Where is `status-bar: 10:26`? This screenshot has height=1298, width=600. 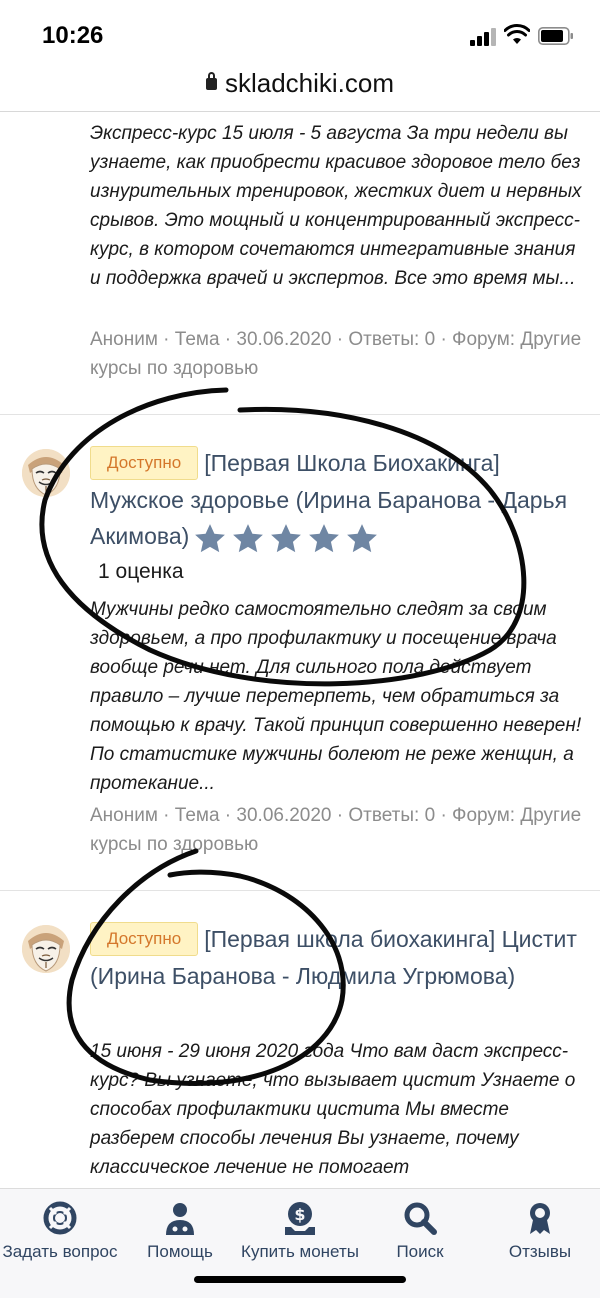 status-bar: 10:26 is located at coordinates (300, 33).